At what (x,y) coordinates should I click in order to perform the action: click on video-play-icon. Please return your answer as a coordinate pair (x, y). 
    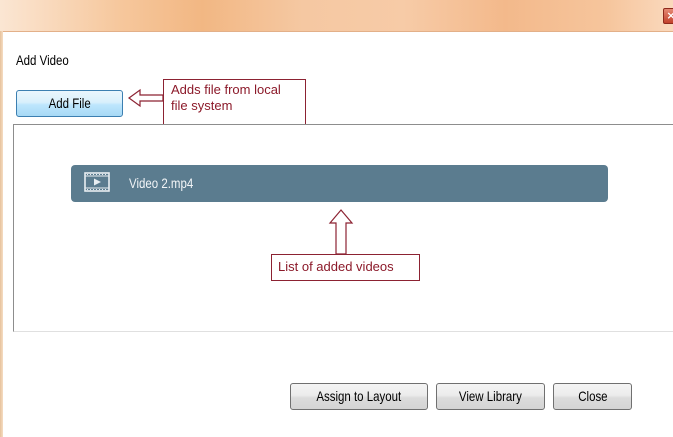
    Looking at the image, I should click on (97, 182).